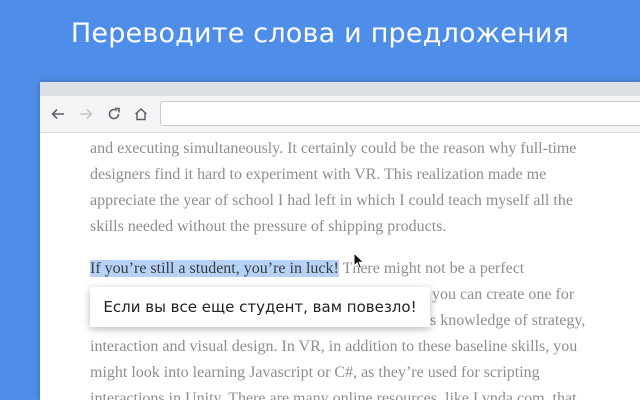  I want to click on reload-button, so click(114, 114).